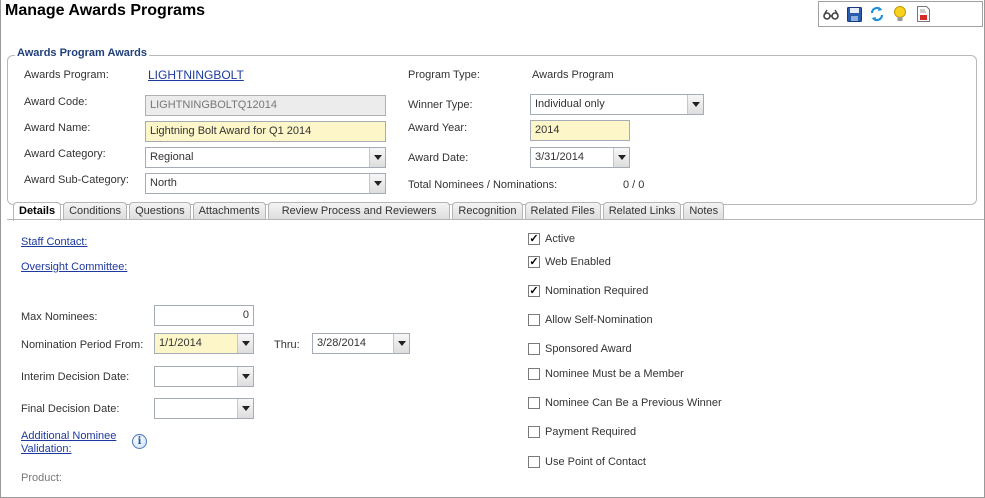 Image resolution: width=985 pixels, height=498 pixels. Describe the element at coordinates (877, 14) in the screenshot. I see `refresh-icon` at that location.